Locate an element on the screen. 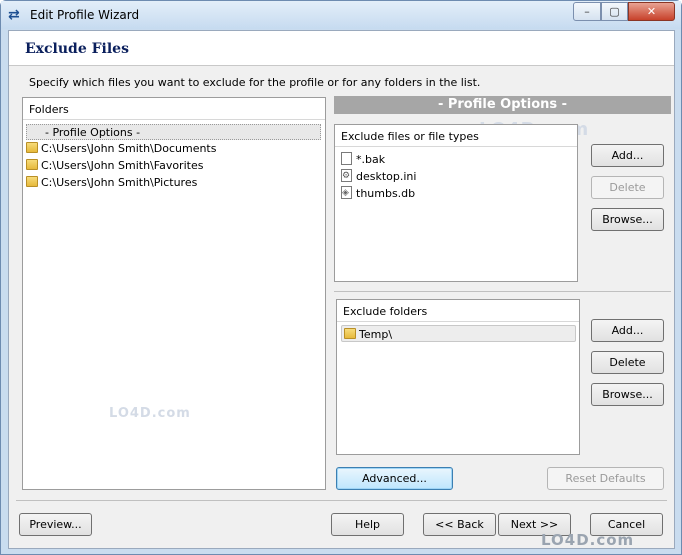 The height and width of the screenshot is (555, 682). tree-item-label: C:\Users\John Smith\Favorites is located at coordinates (122, 165).